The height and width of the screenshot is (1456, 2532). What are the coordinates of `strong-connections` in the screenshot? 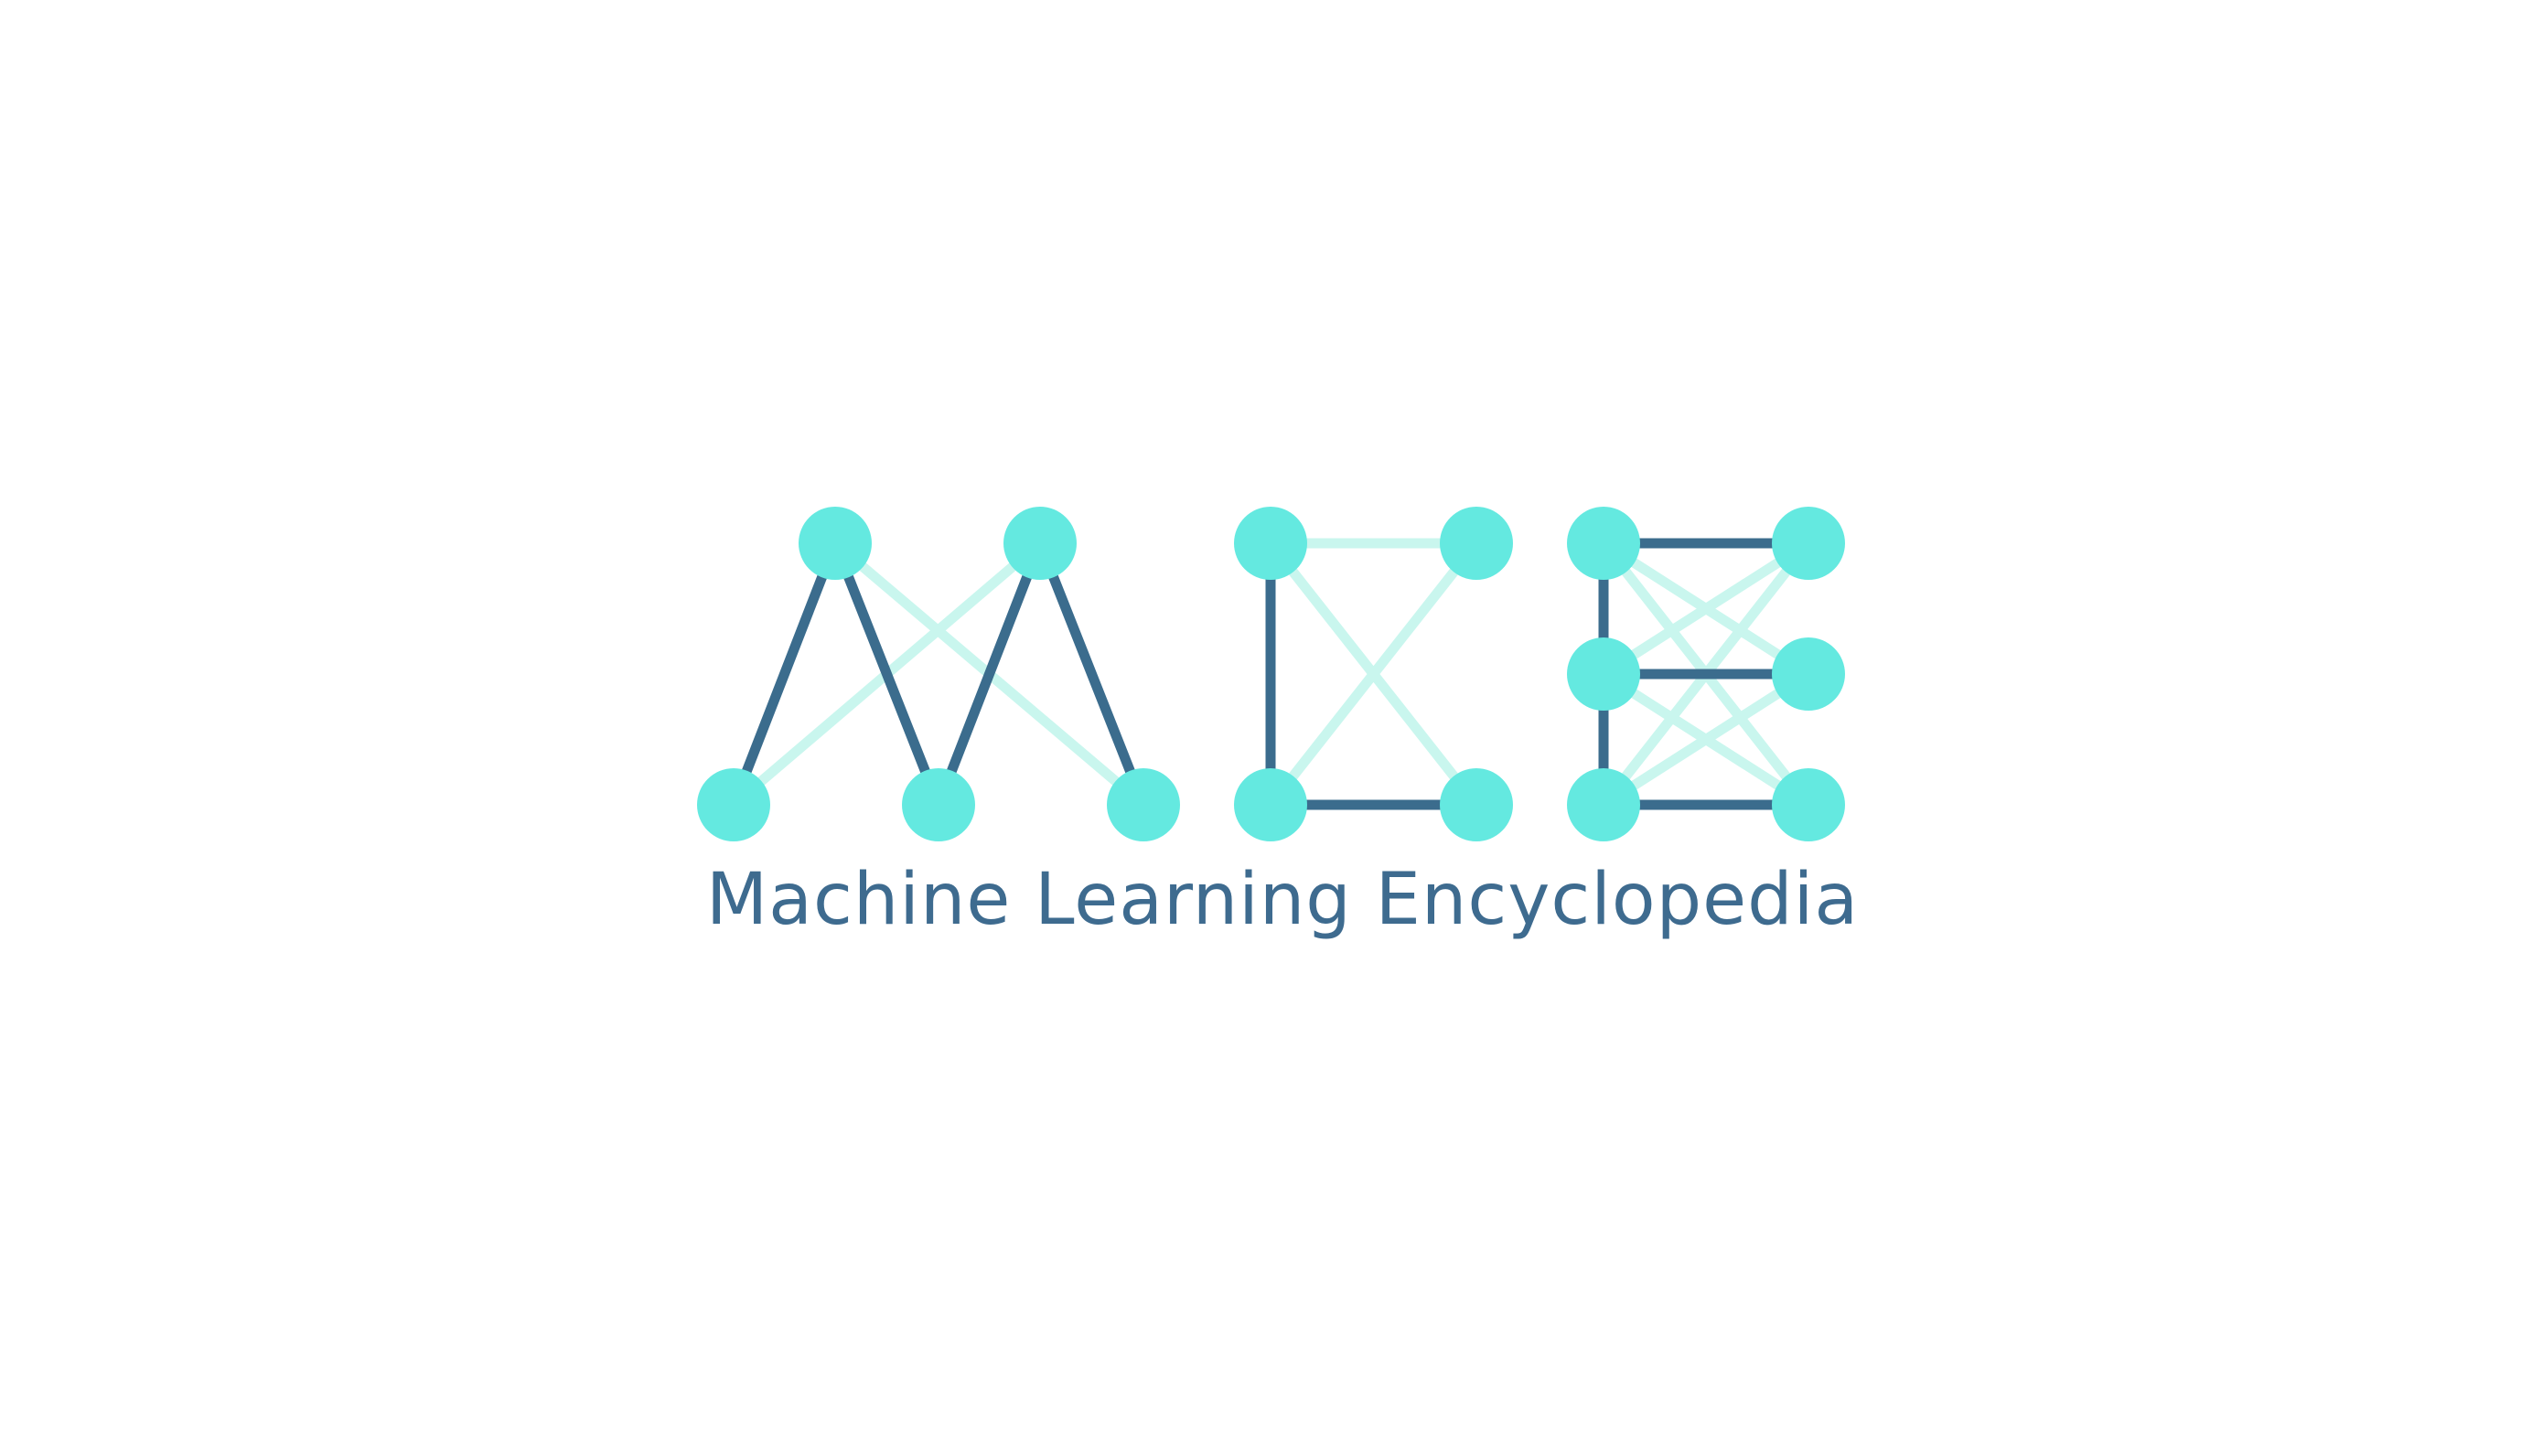 It's located at (1271, 674).